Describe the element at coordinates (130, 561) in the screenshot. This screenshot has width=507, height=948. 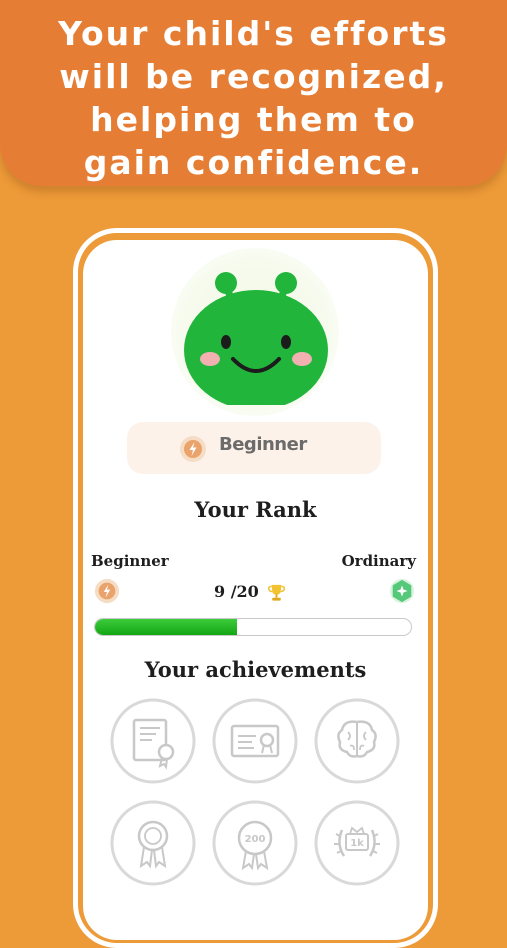
I see `current-rank-label: Beginner` at that location.